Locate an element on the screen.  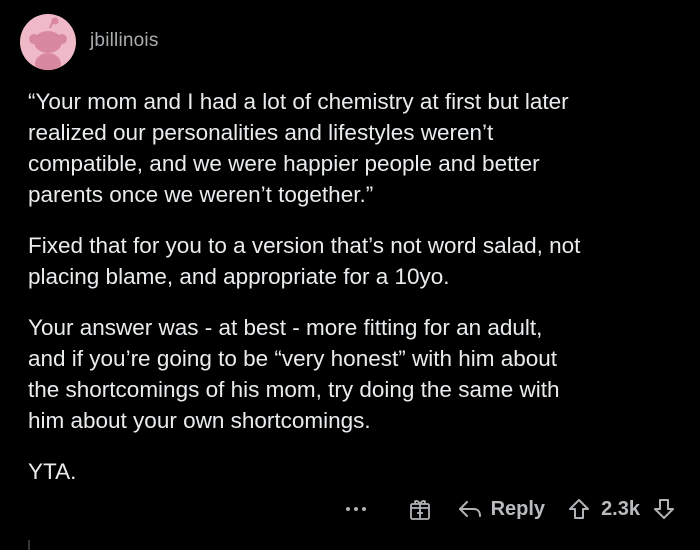
snoo-avatar-icon is located at coordinates (48, 43).